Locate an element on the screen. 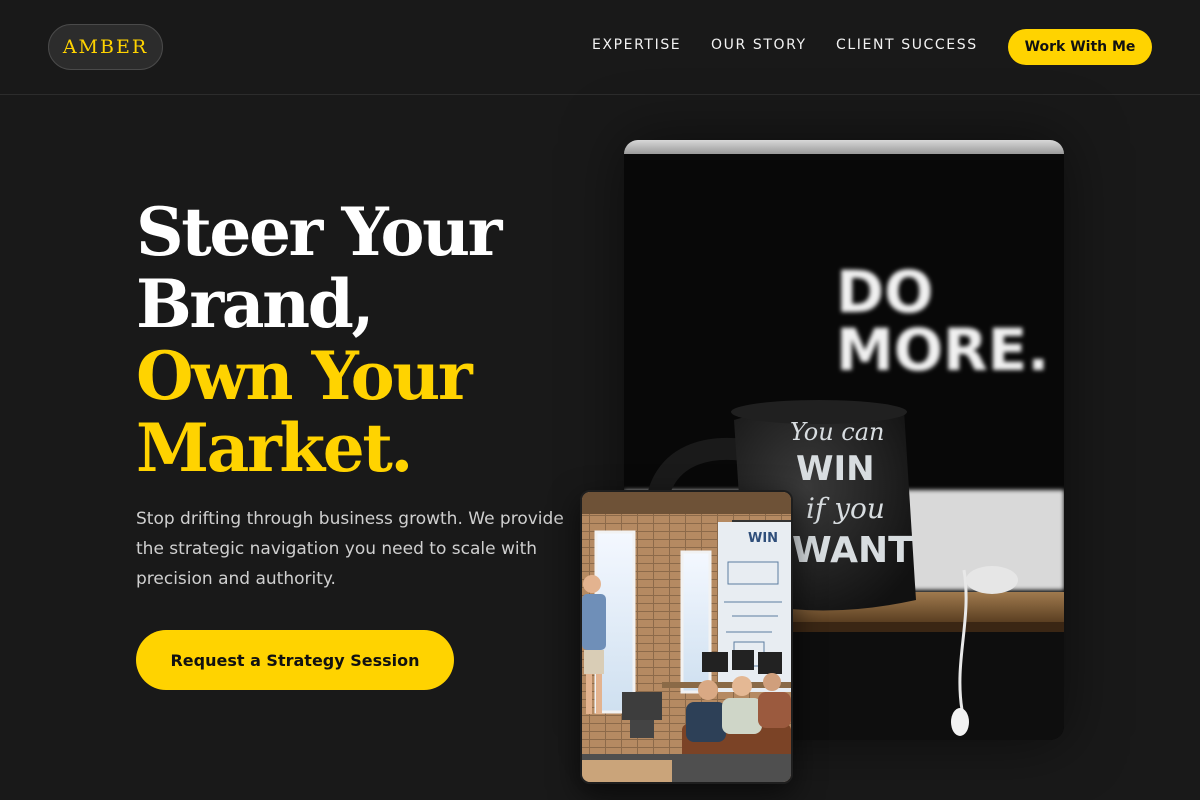  mug-line-4: WANT is located at coordinates (852, 550).